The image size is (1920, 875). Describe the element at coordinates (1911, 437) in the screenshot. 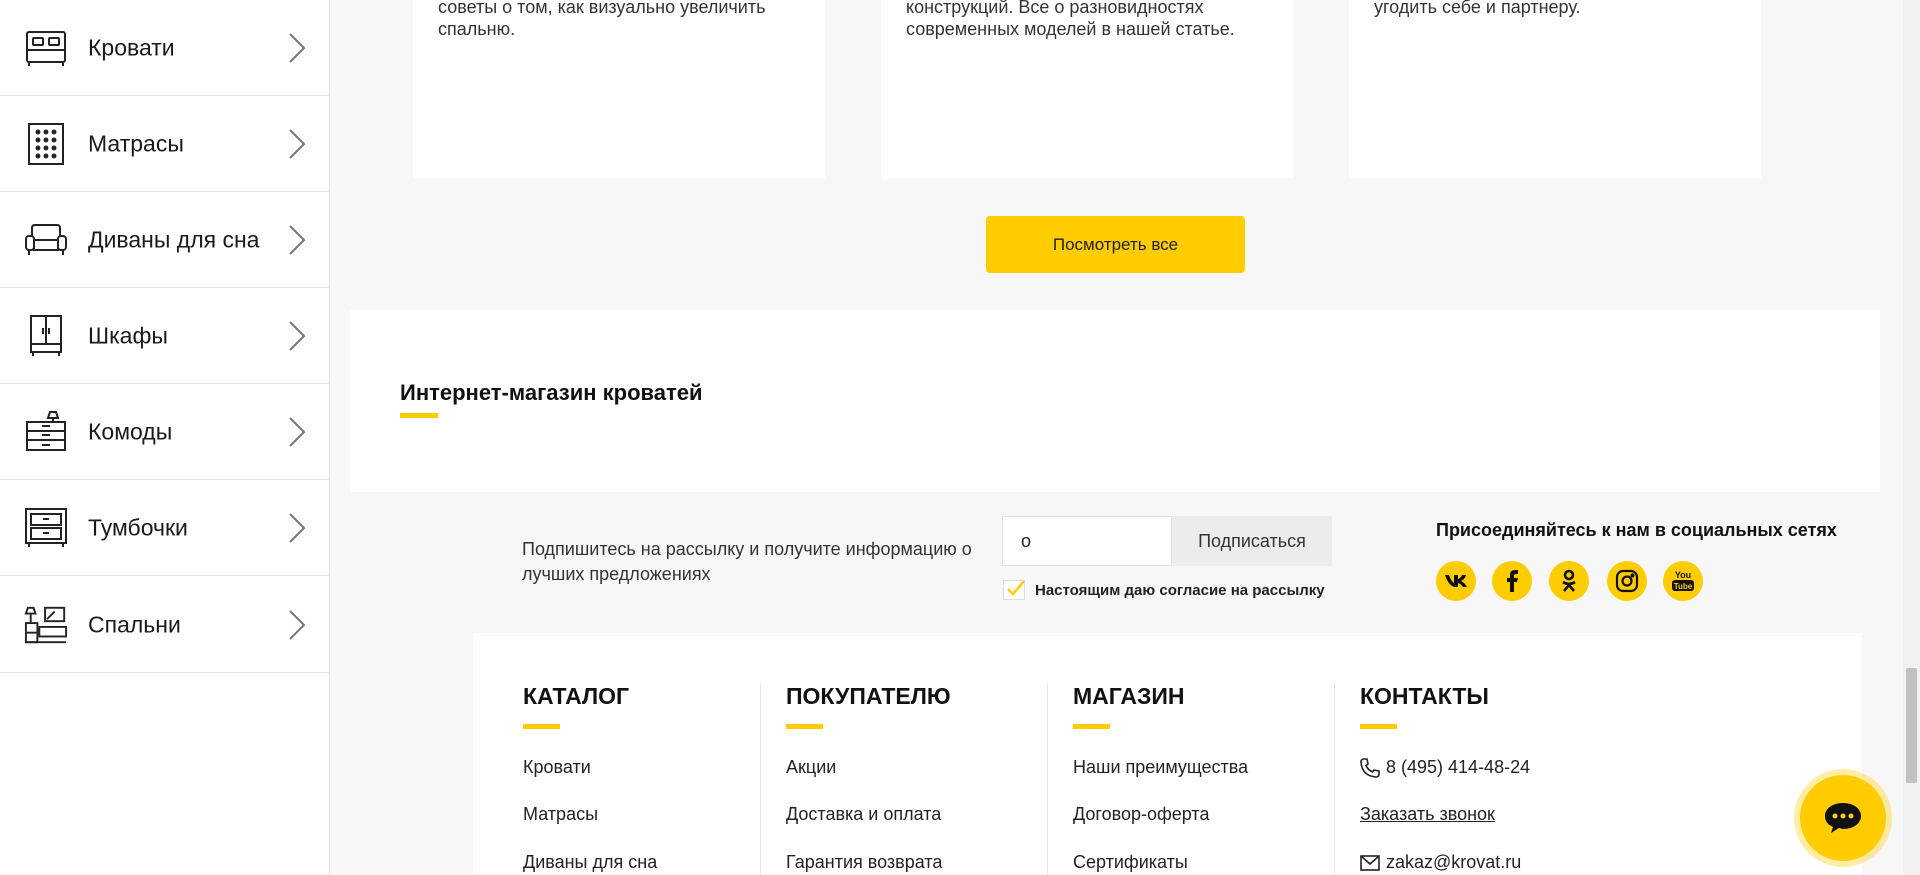

I see `page-scrollbar` at that location.